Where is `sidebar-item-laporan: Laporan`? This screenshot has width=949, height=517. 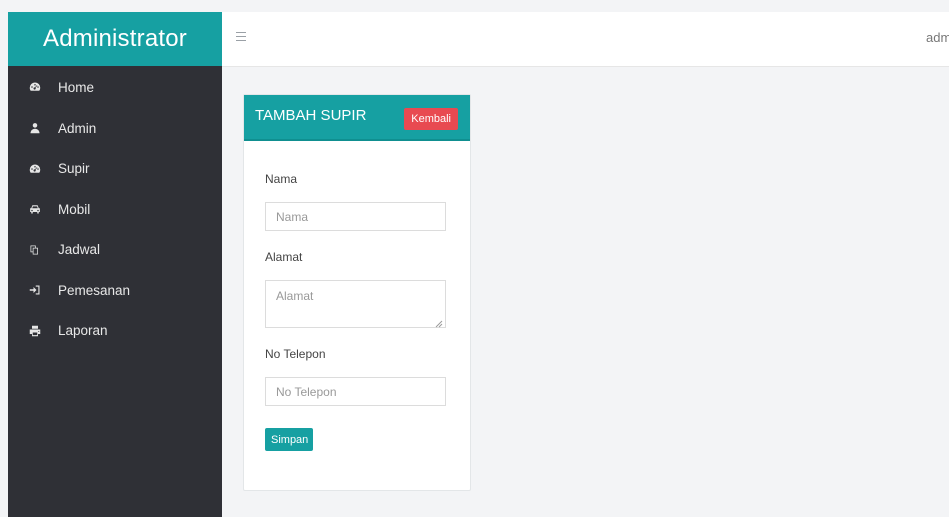
sidebar-item-laporan: Laporan is located at coordinates (115, 331).